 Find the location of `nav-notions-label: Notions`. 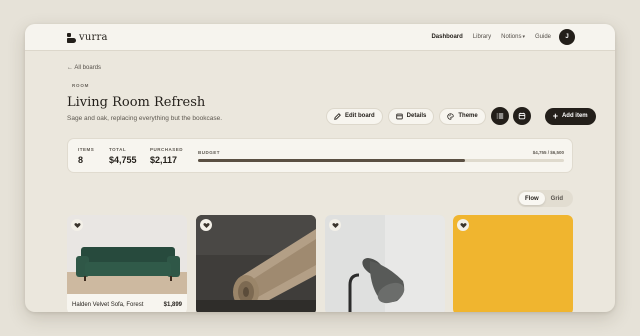

nav-notions-label: Notions is located at coordinates (511, 37).